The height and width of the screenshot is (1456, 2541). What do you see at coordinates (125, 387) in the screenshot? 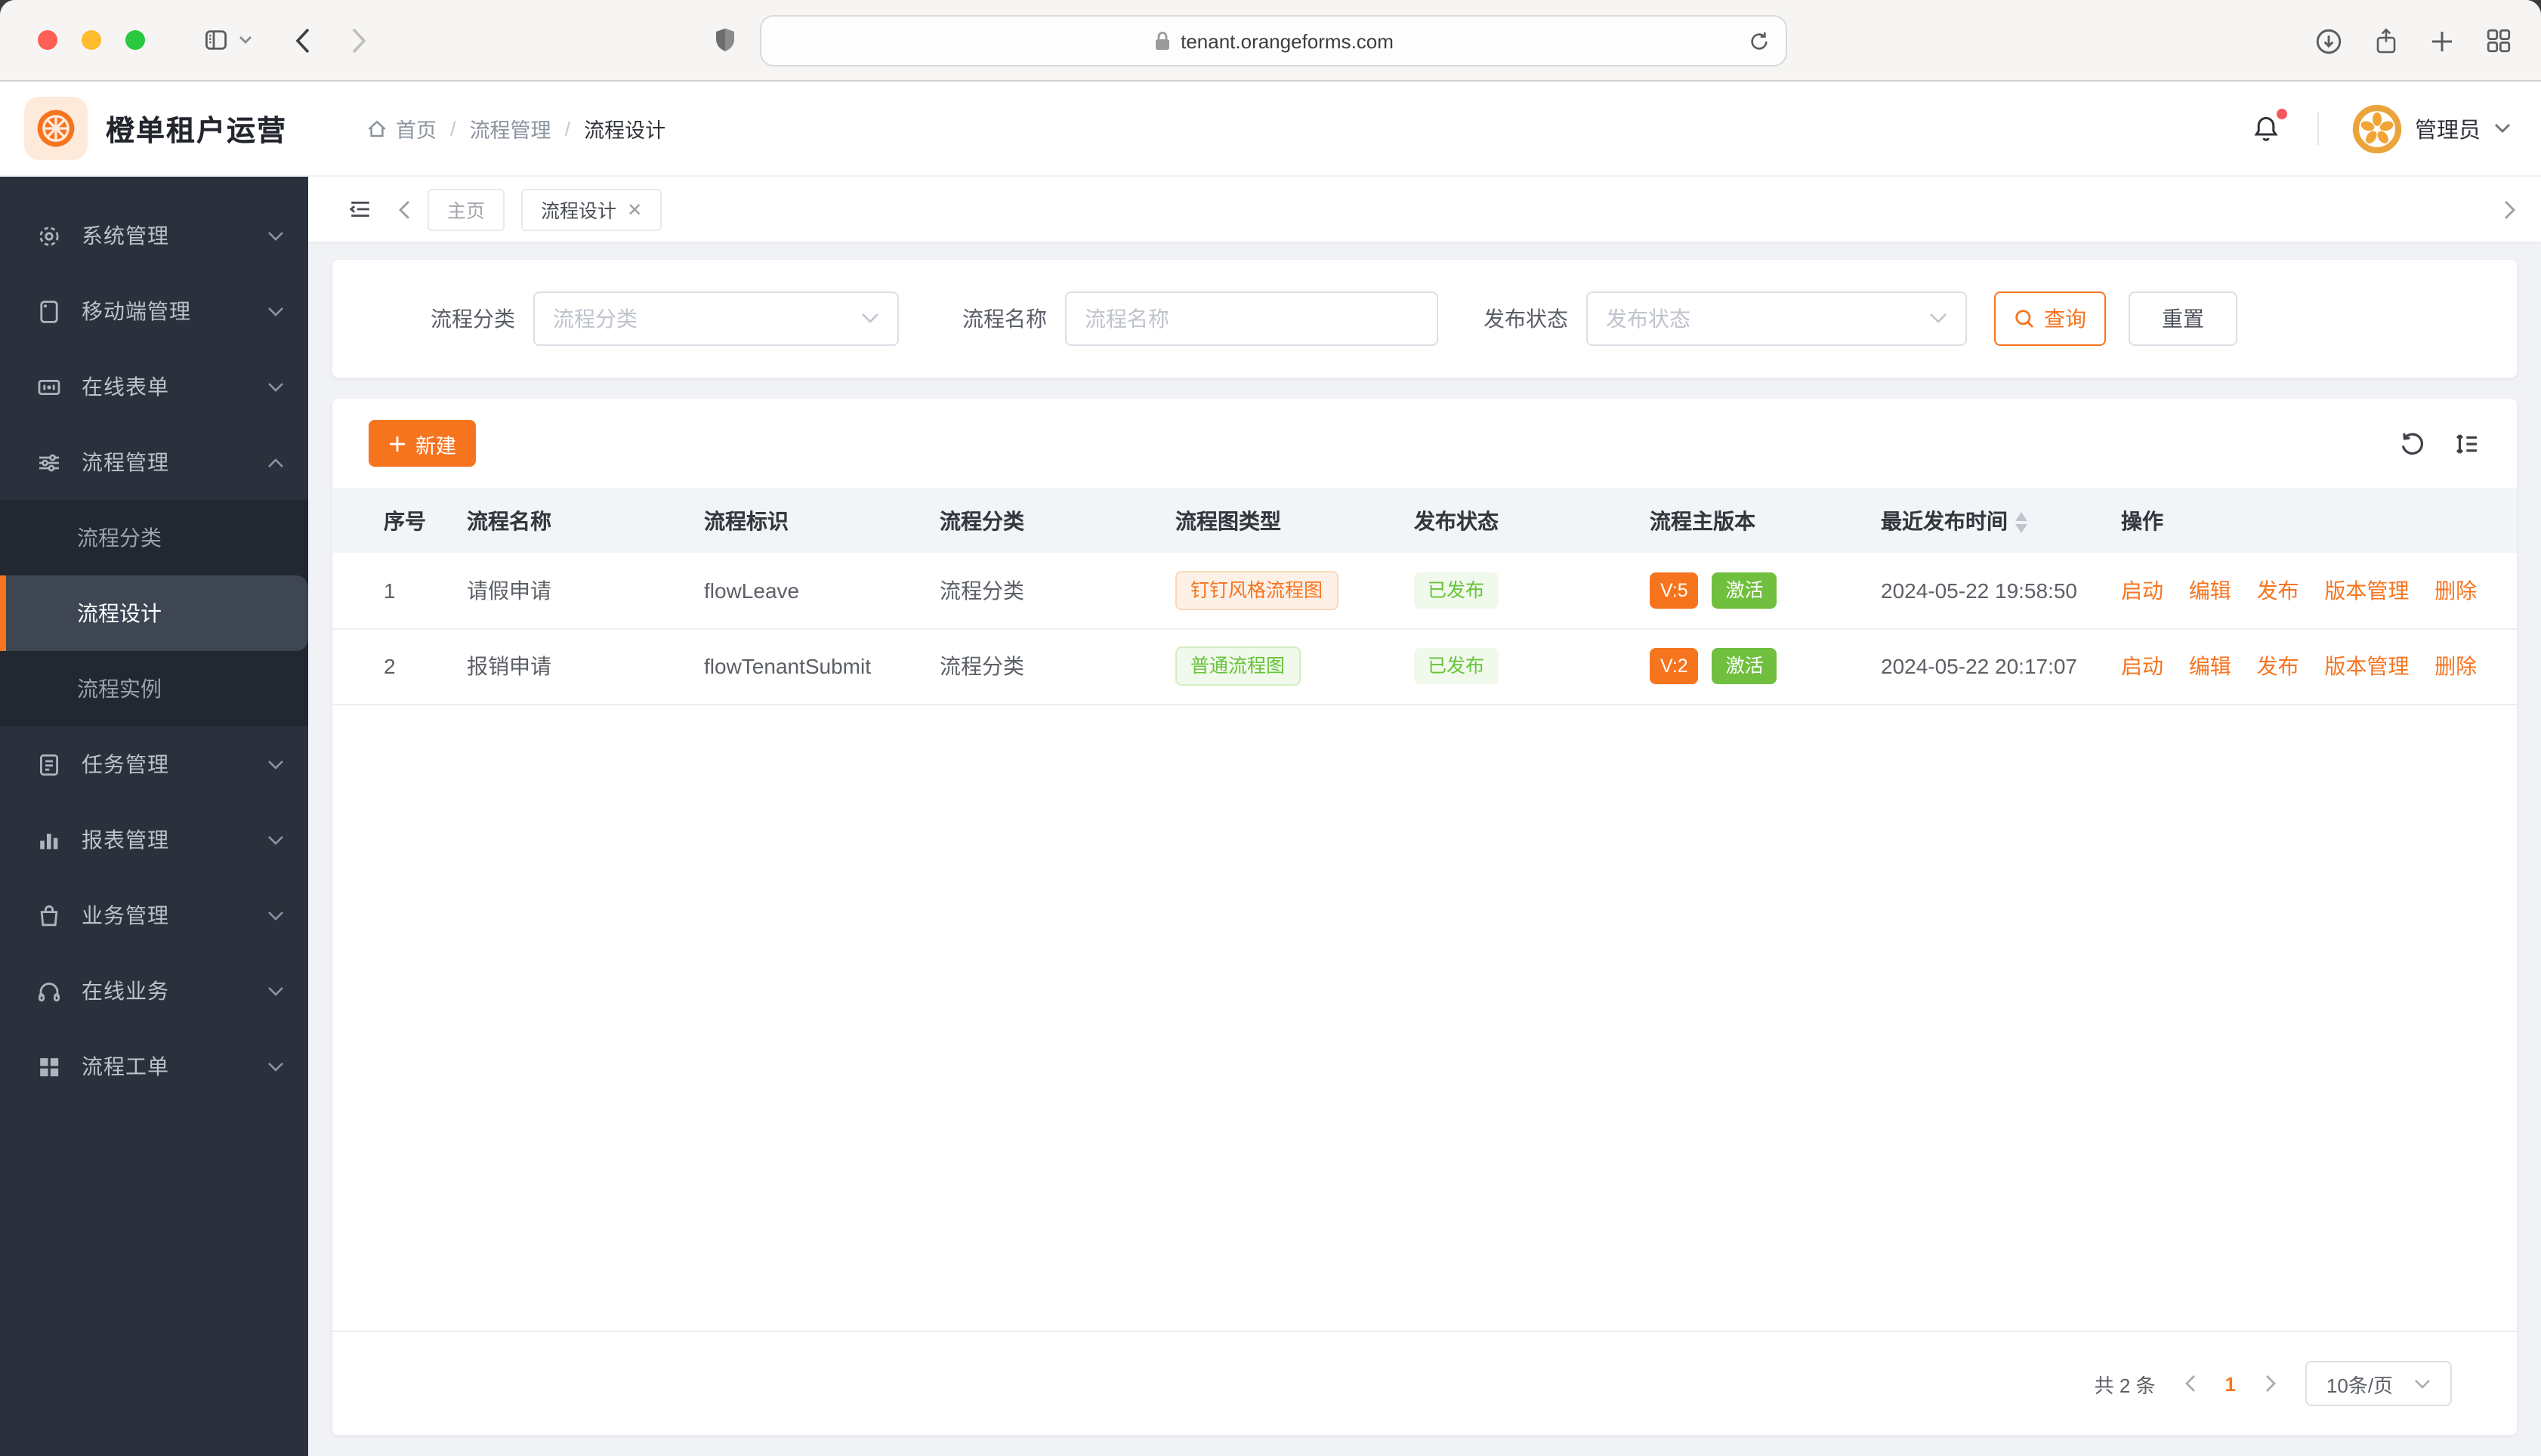
I see `sidebar-item-label: 在线表单` at bounding box center [125, 387].